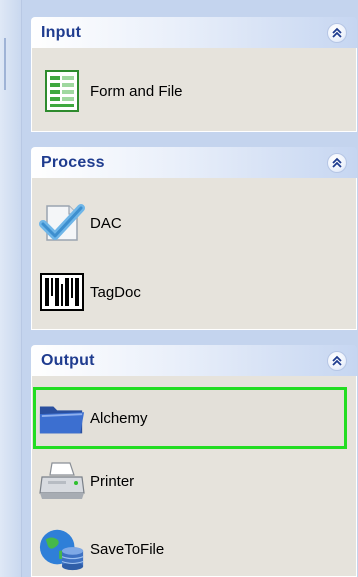 This screenshot has height=577, width=358. I want to click on panel-title: Input, so click(61, 32).